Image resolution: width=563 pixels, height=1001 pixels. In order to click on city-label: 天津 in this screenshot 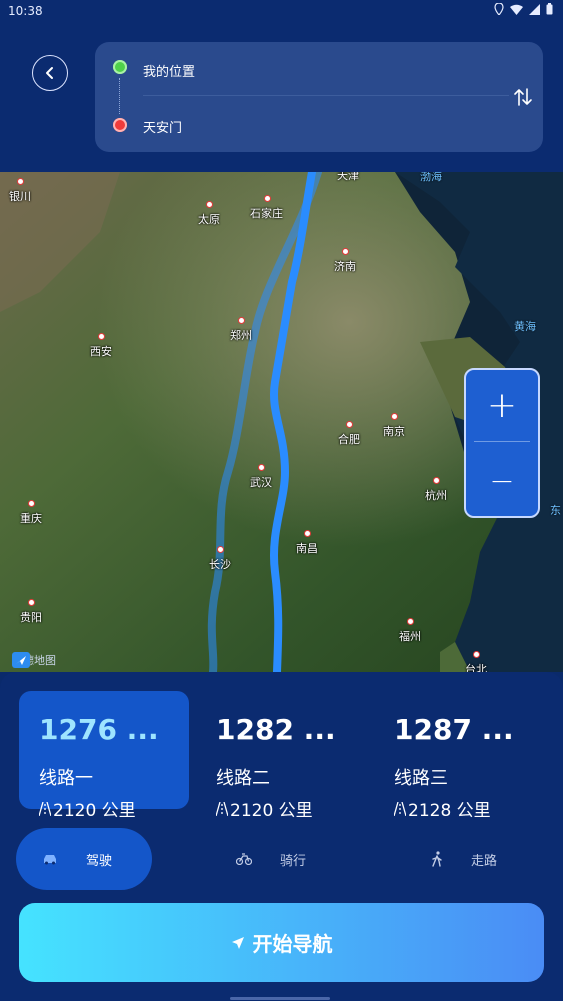, I will do `click(348, 177)`.